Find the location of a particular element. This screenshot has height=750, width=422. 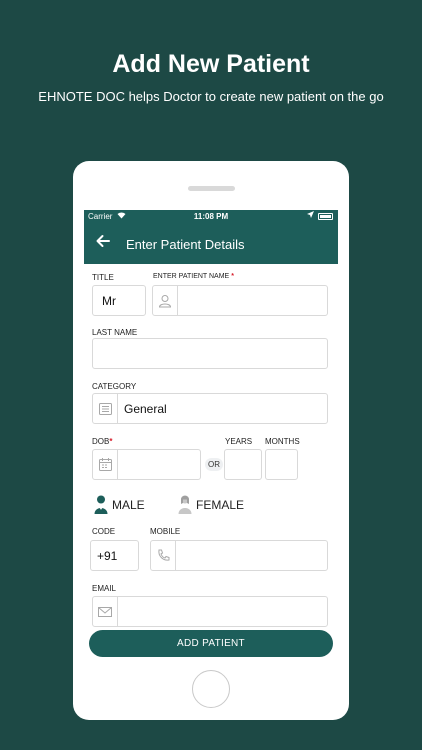

female-label: FEMALE is located at coordinates (220, 504).